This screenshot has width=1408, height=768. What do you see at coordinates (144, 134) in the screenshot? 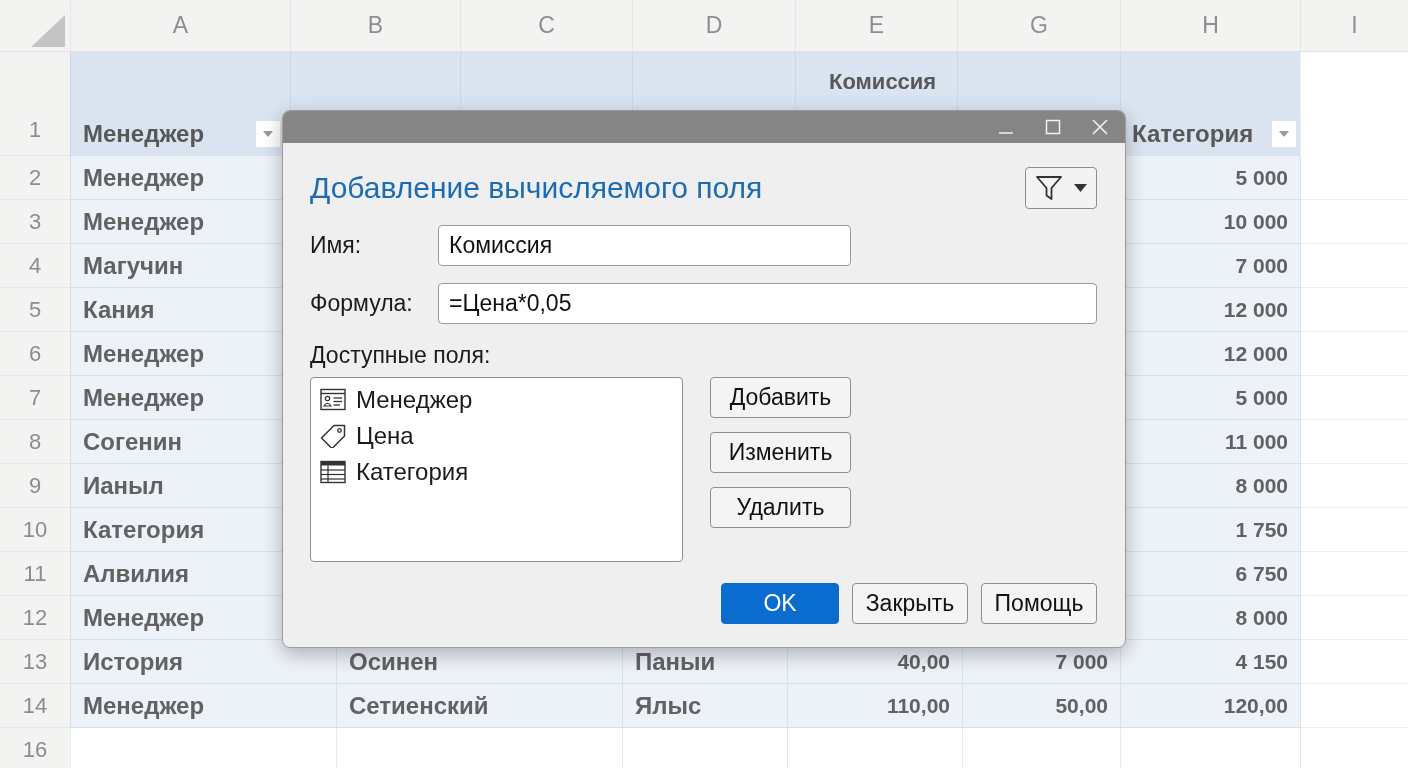
I see `column-title: Менеджер` at bounding box center [144, 134].